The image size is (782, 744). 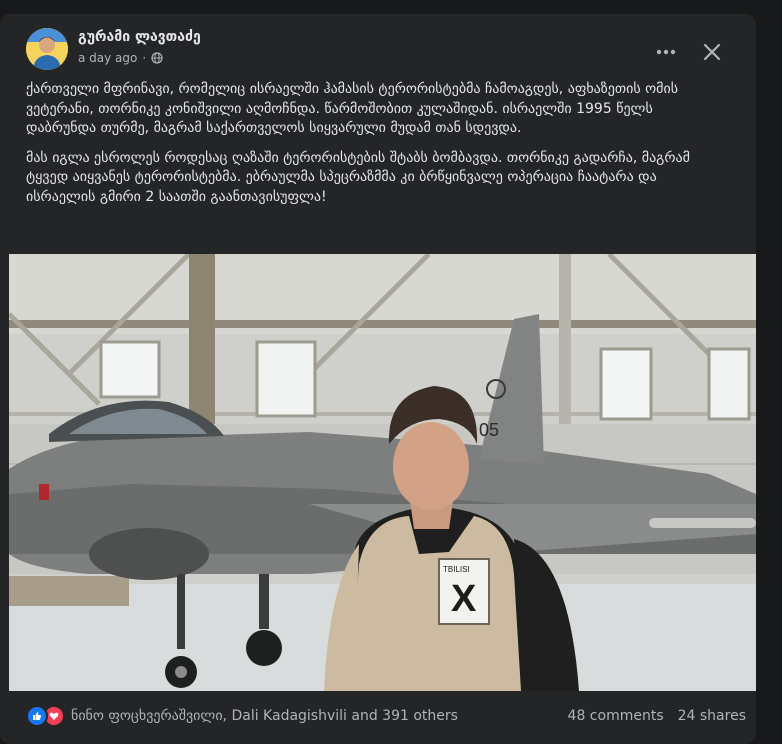 I want to click on globe-icon, so click(x=157, y=58).